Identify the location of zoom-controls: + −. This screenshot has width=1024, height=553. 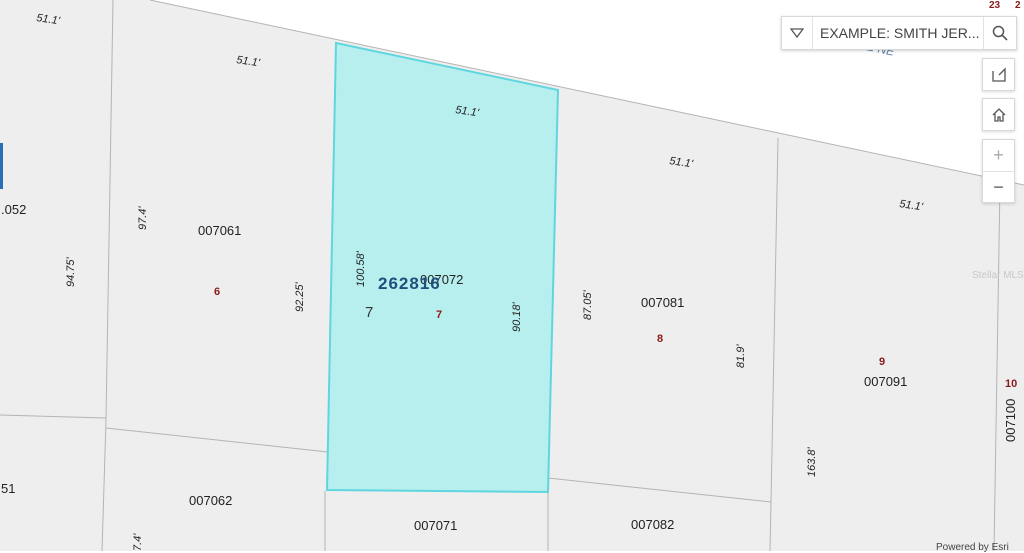
(998, 171).